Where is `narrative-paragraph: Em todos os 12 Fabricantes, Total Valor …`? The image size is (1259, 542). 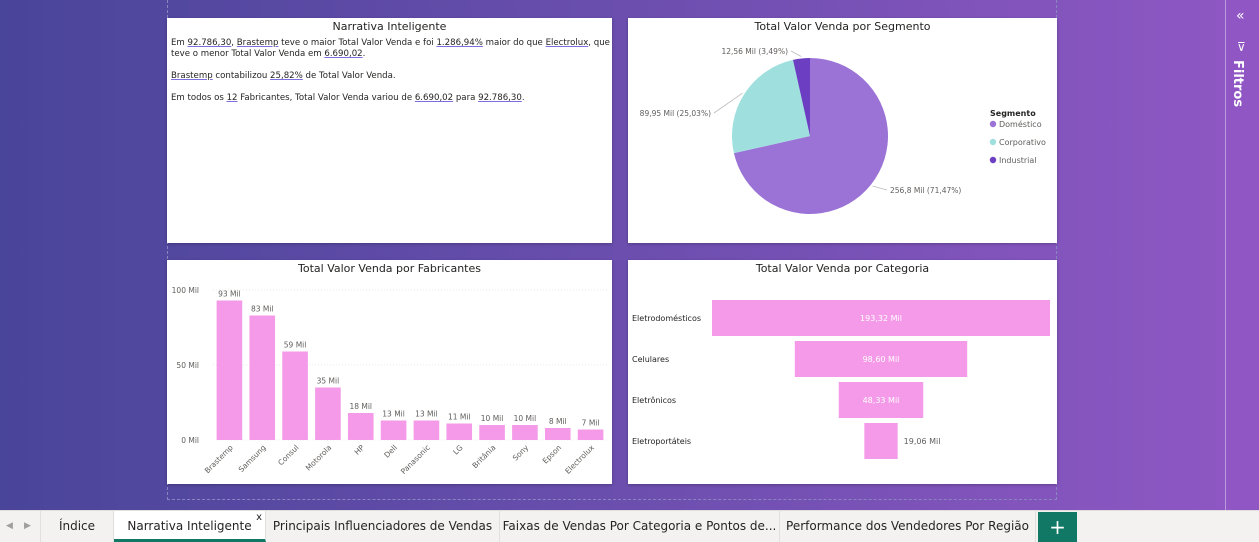 narrative-paragraph: Em todos os 12 Fabricantes, Total Valor … is located at coordinates (391, 98).